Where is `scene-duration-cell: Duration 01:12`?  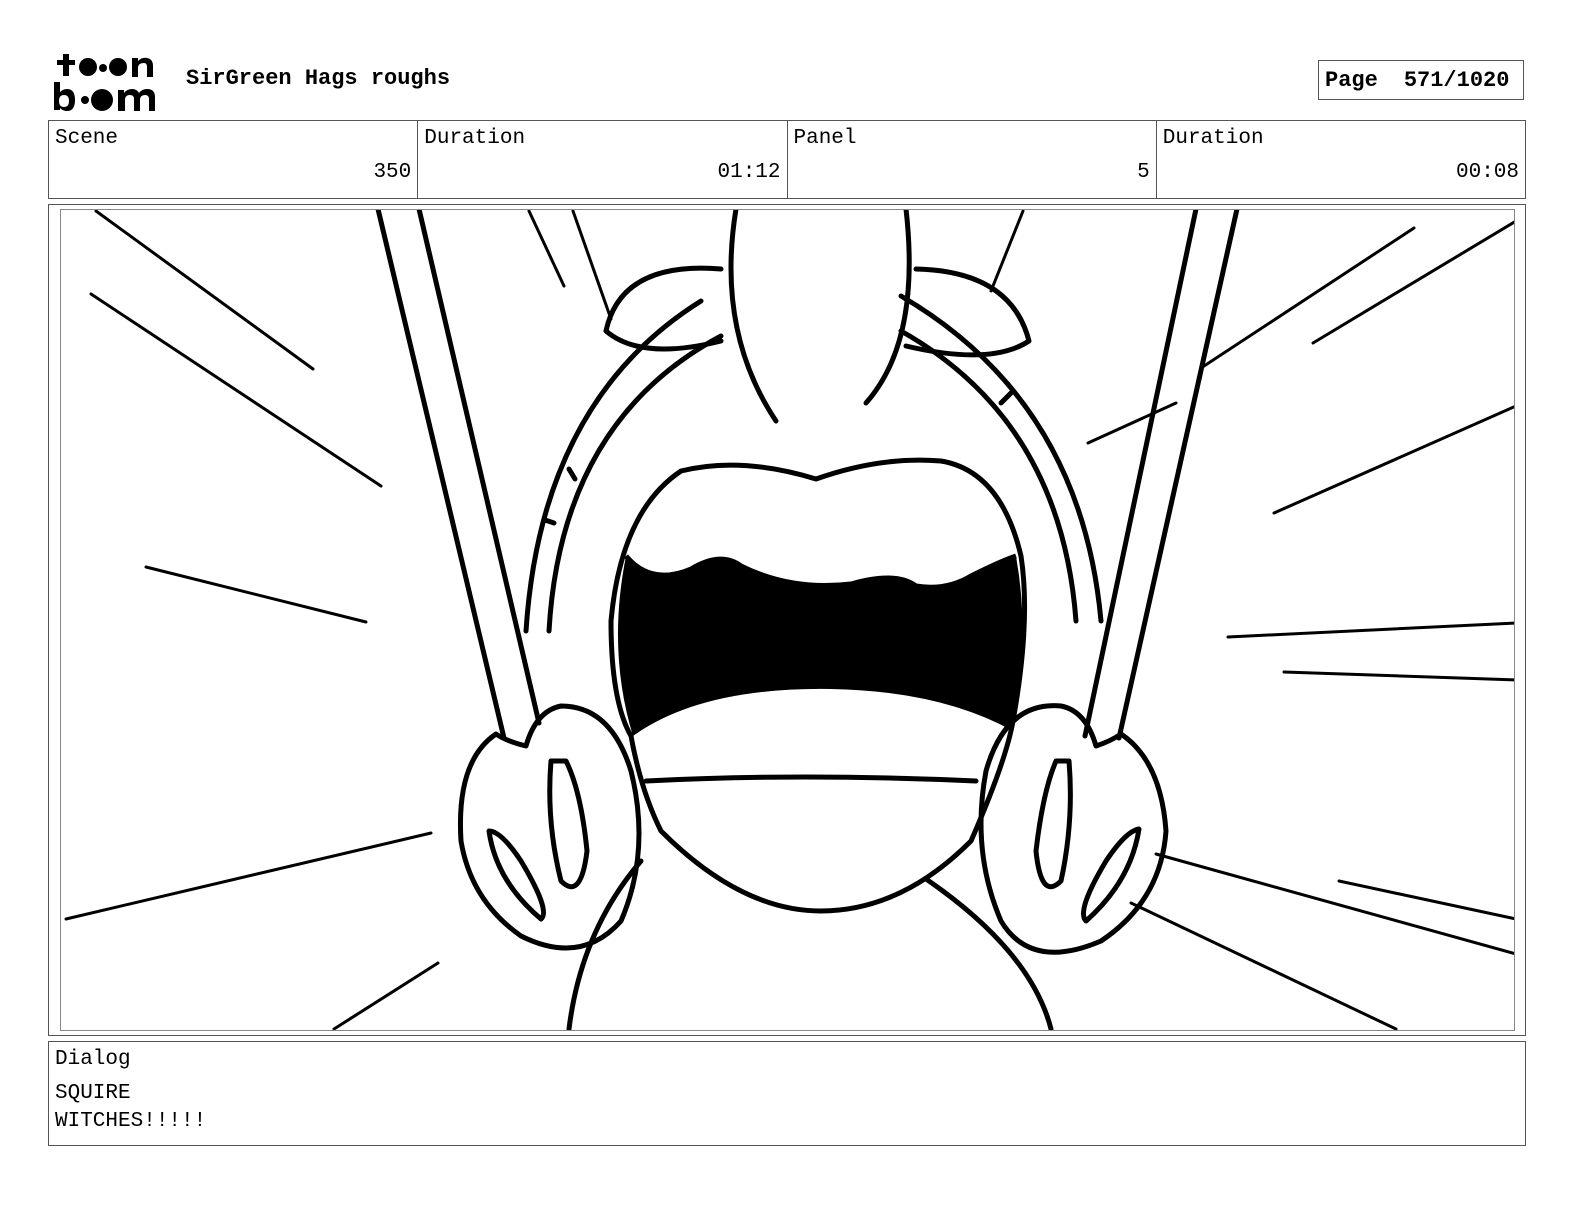 scene-duration-cell: Duration 01:12 is located at coordinates (603, 159).